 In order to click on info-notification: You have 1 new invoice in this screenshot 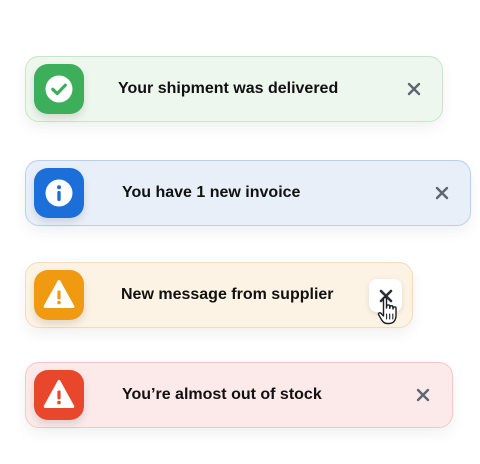, I will do `click(248, 193)`.